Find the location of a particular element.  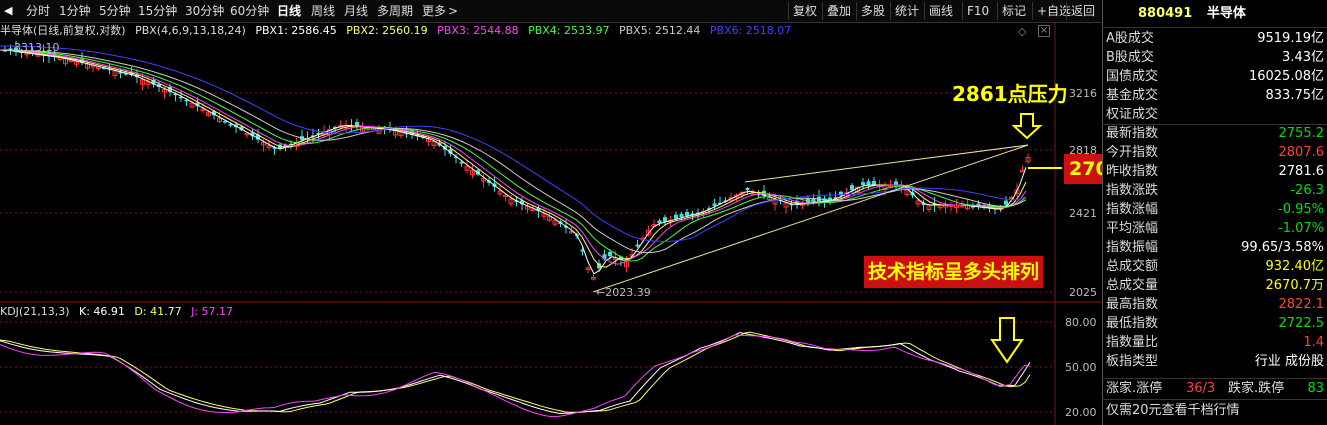

resistance-trendline is located at coordinates (886, 163).